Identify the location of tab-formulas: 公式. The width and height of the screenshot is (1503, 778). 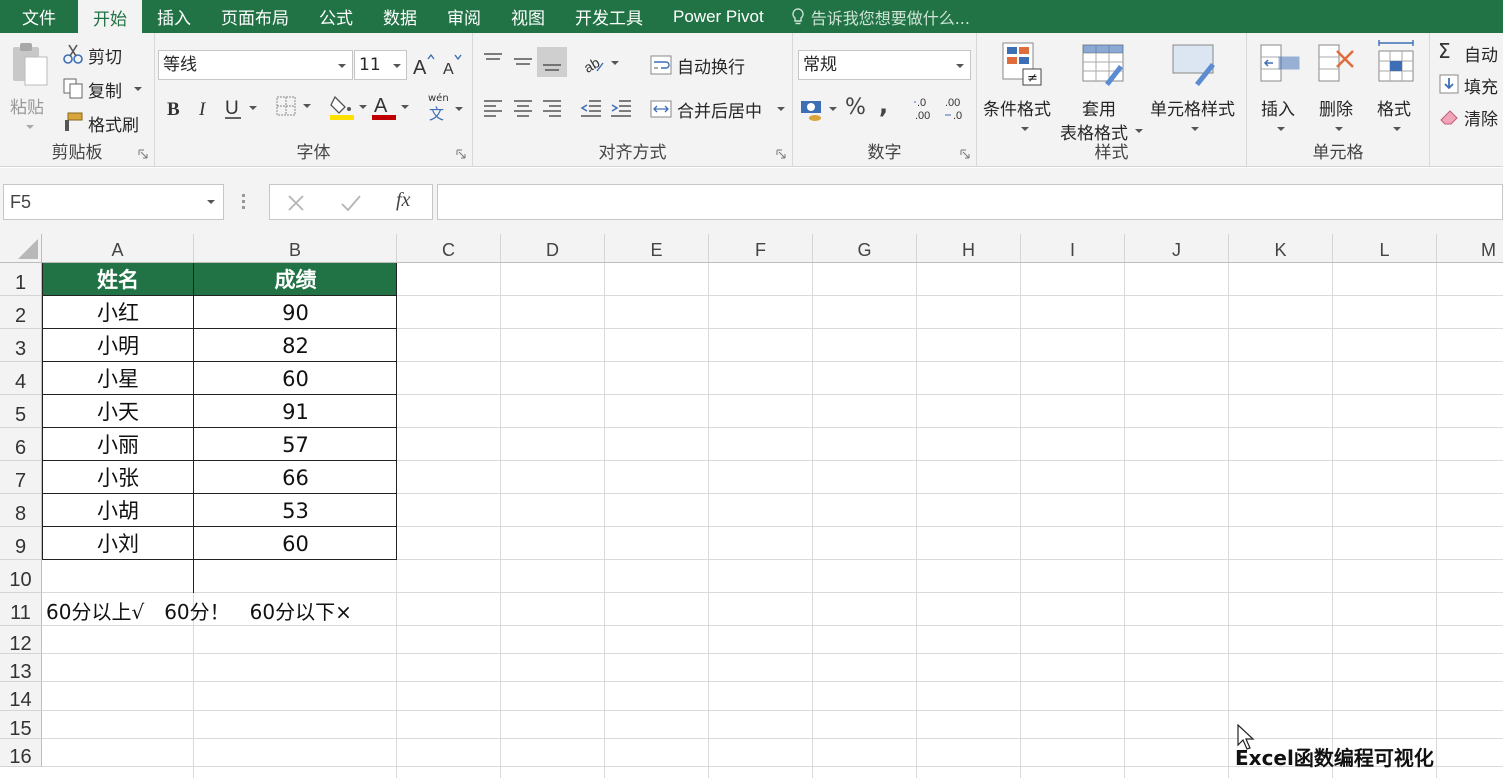
(336, 16).